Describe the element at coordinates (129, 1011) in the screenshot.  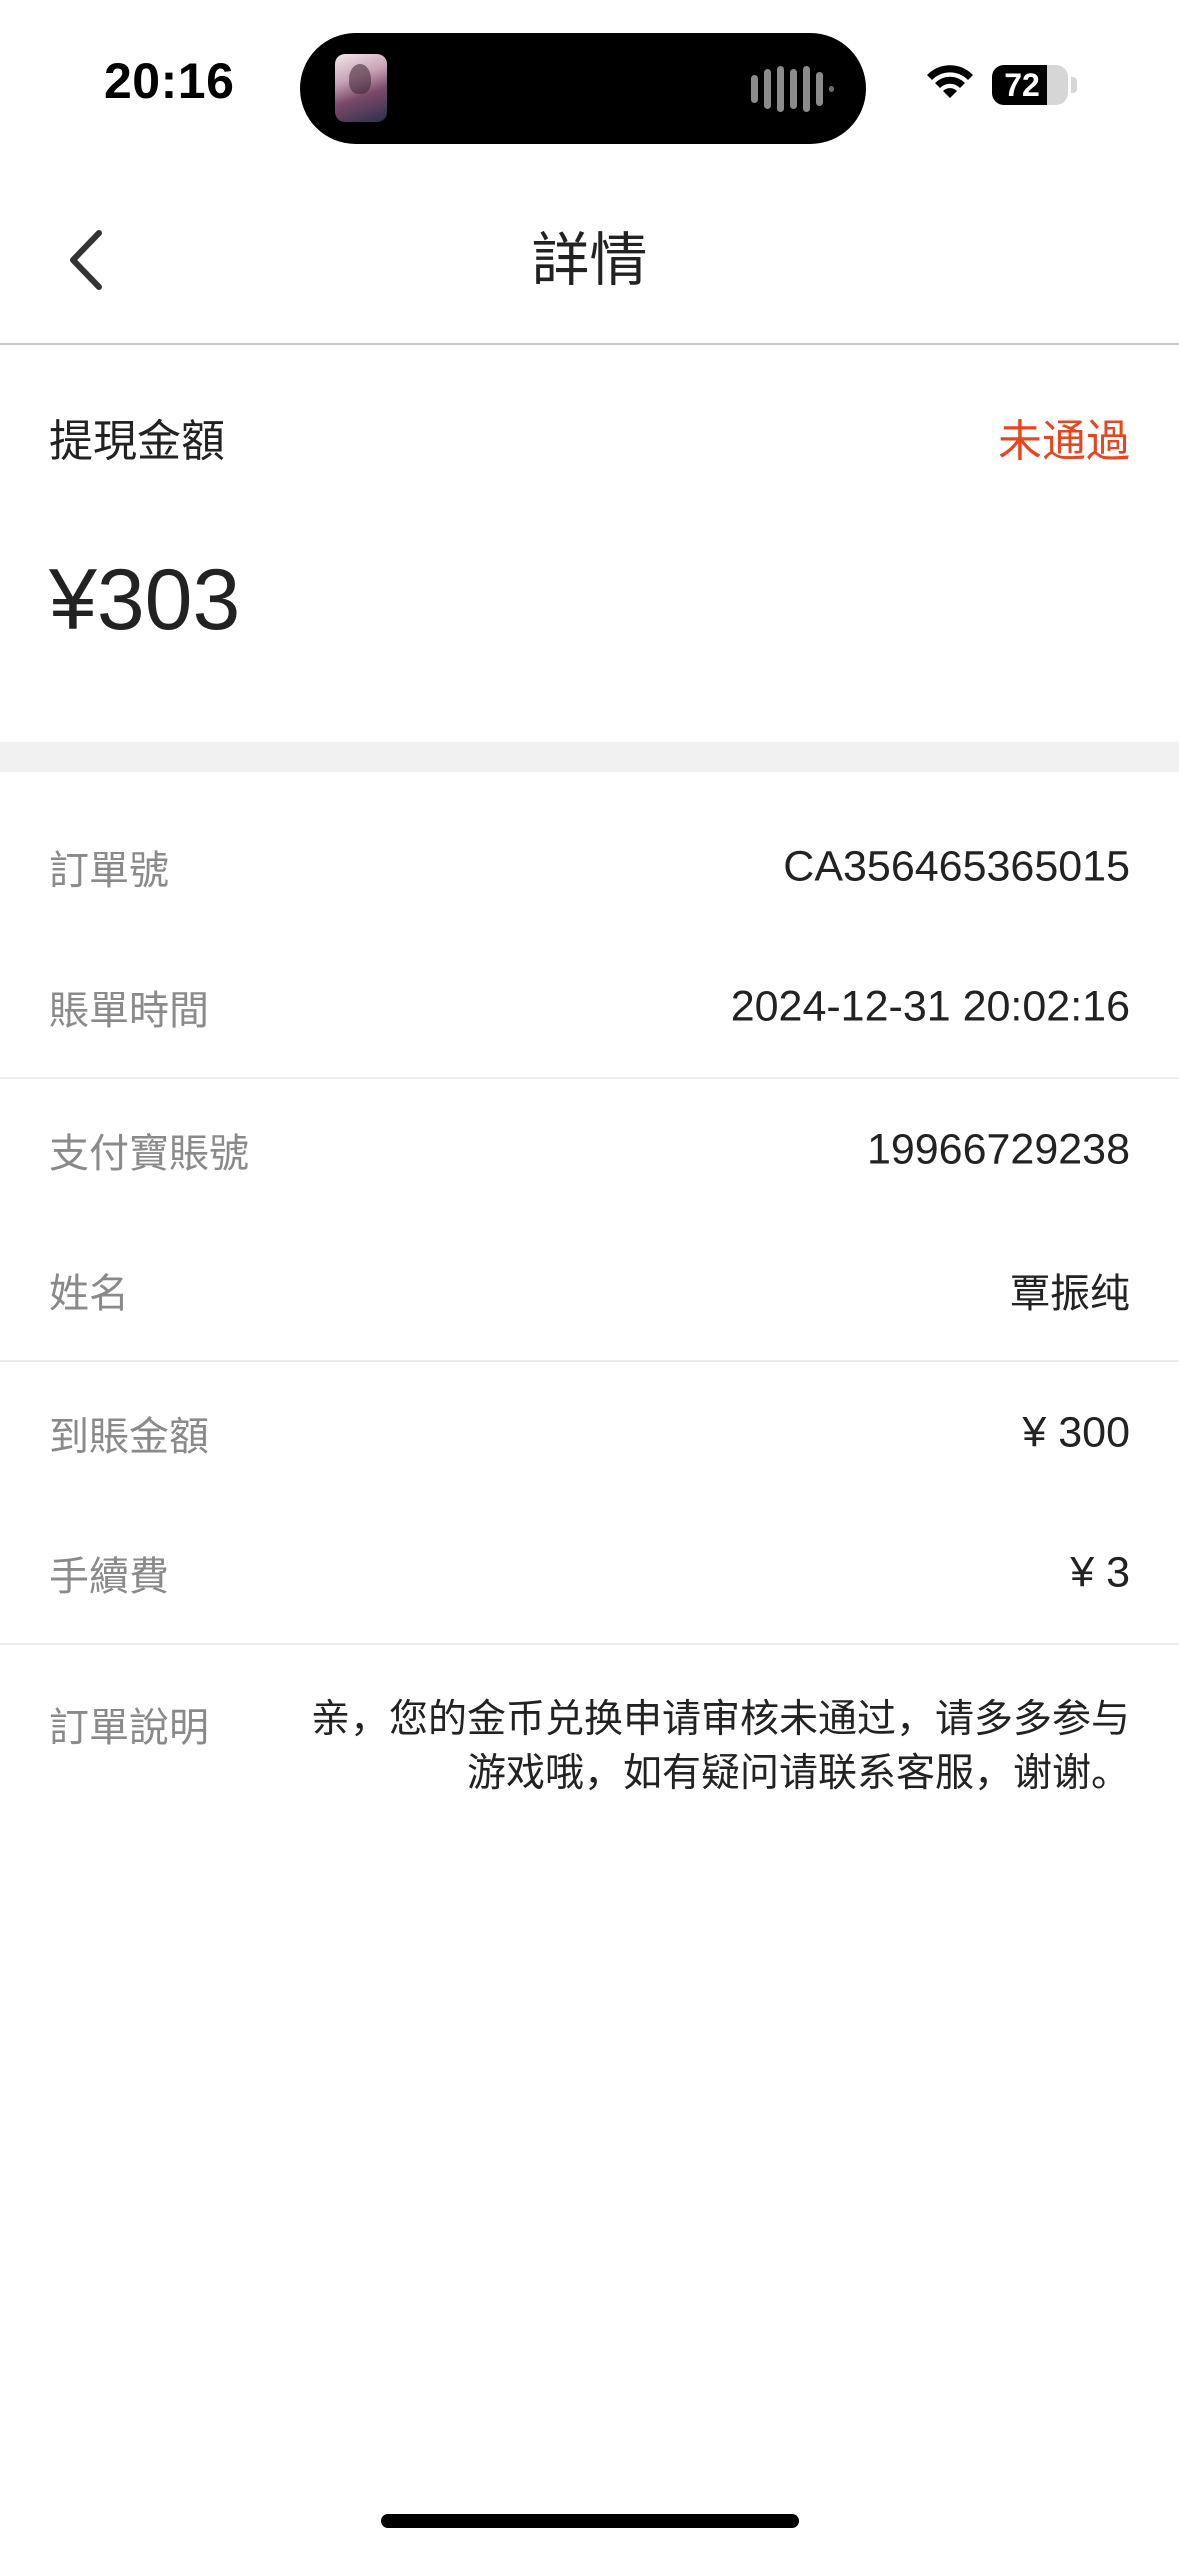
I see `bill-time-label: 賬單時間` at that location.